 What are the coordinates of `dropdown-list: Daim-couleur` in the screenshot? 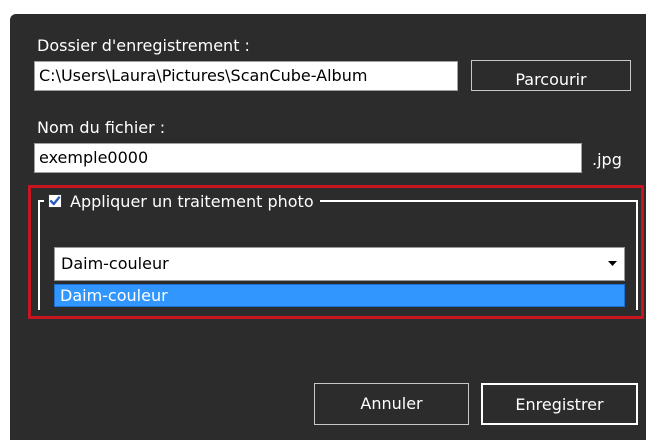 It's located at (339, 295).